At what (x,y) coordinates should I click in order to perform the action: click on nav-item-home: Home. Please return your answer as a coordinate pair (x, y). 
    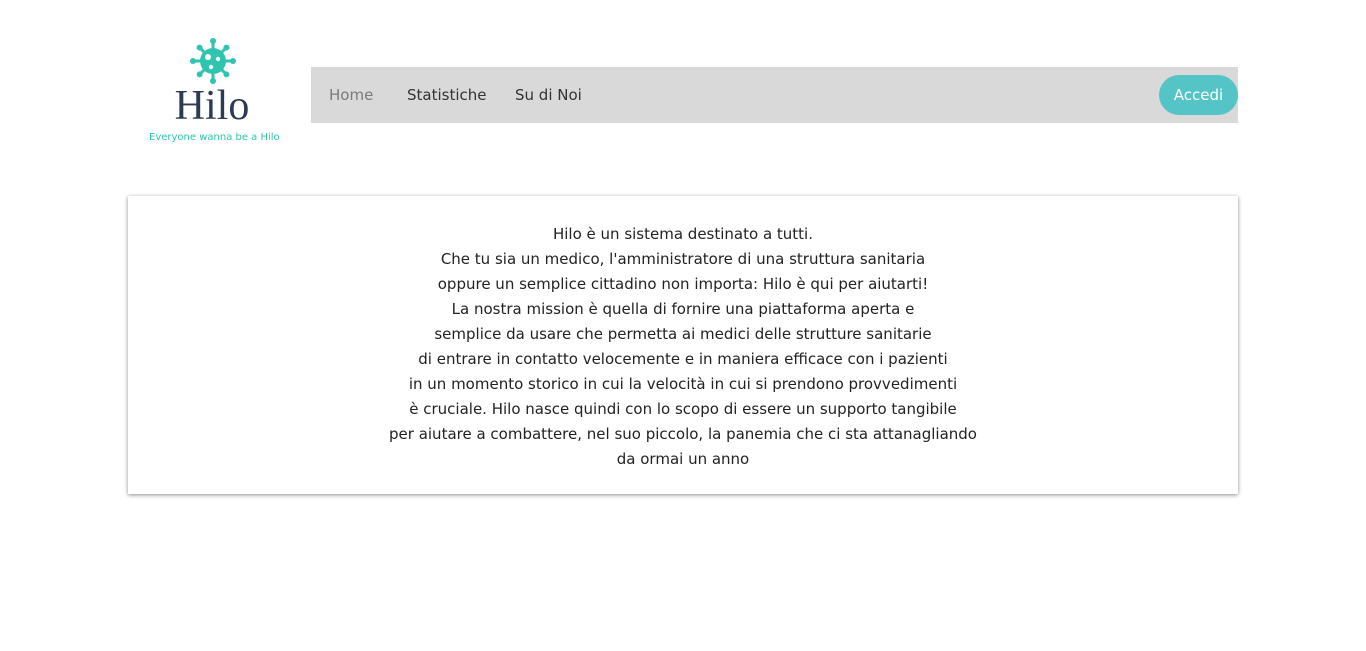
    Looking at the image, I should click on (351, 95).